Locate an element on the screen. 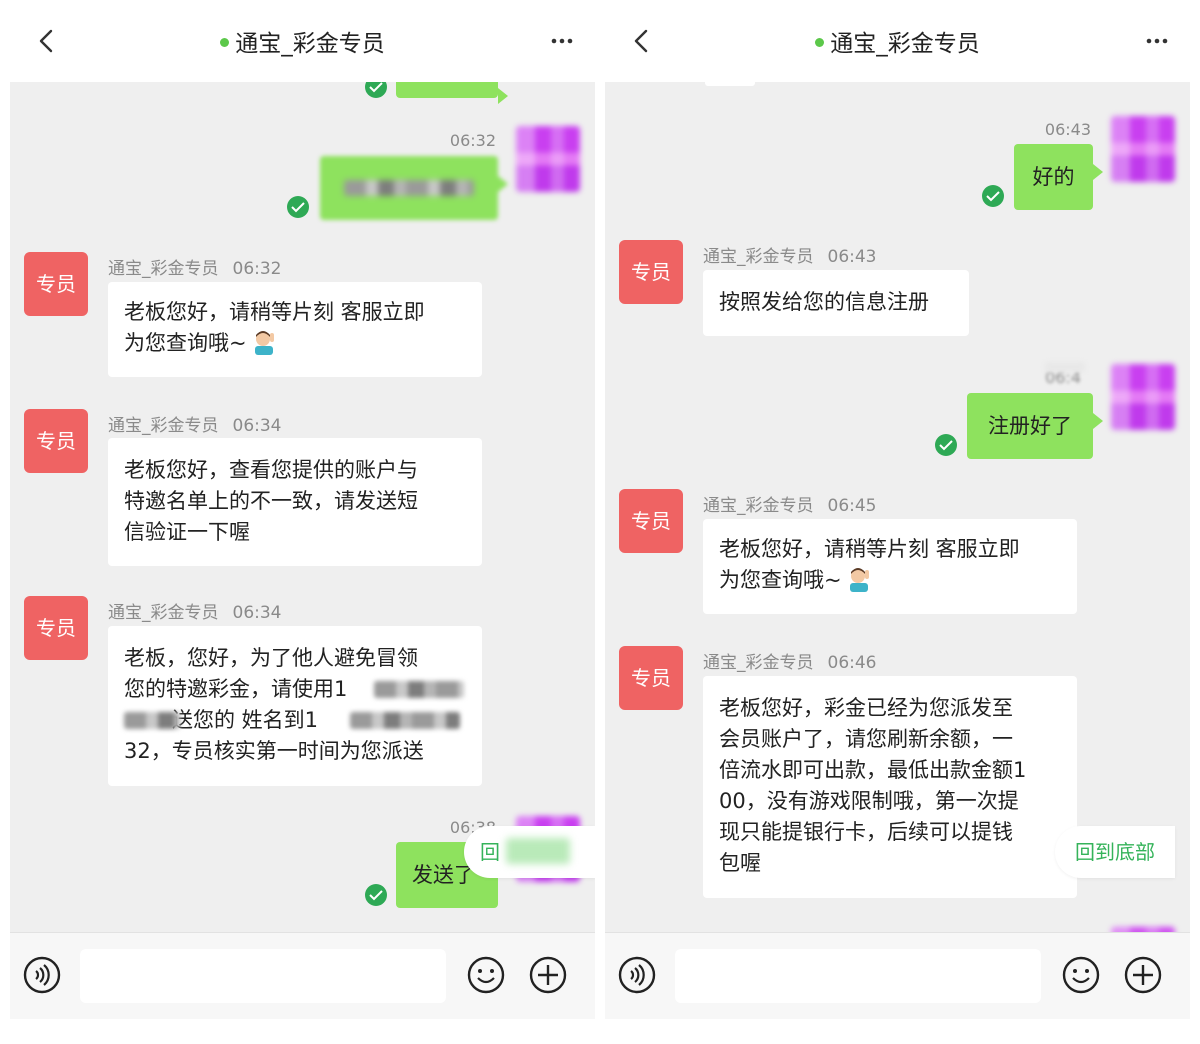 This screenshot has height=1044, width=1200. sender-row: 通宝_彩金专员 06:46 is located at coordinates (790, 660).